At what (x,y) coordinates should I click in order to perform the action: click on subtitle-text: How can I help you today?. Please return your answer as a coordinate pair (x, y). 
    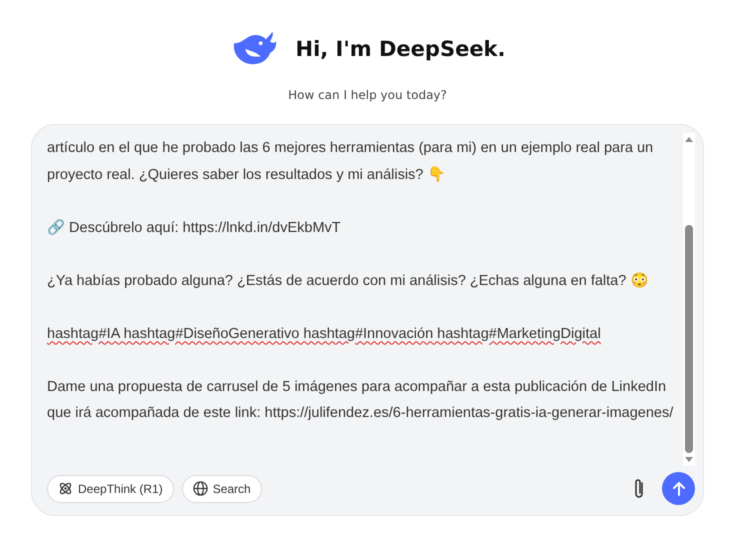
    Looking at the image, I should click on (367, 95).